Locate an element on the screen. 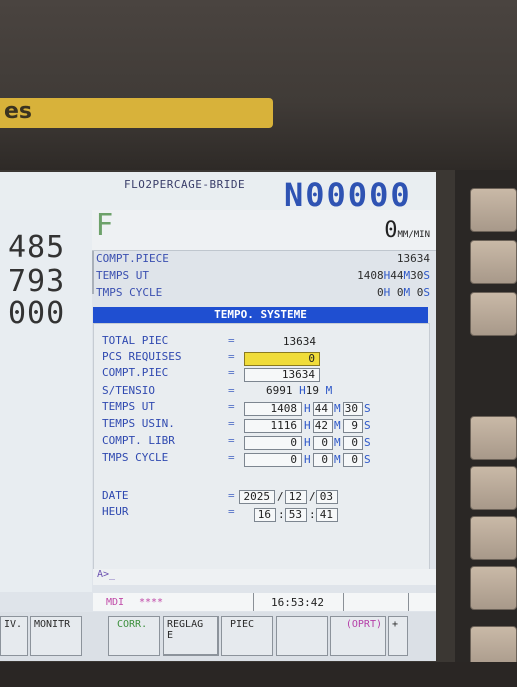 Image resolution: width=517 pixels, height=687 pixels. position-value-3: 000 is located at coordinates (37, 313).